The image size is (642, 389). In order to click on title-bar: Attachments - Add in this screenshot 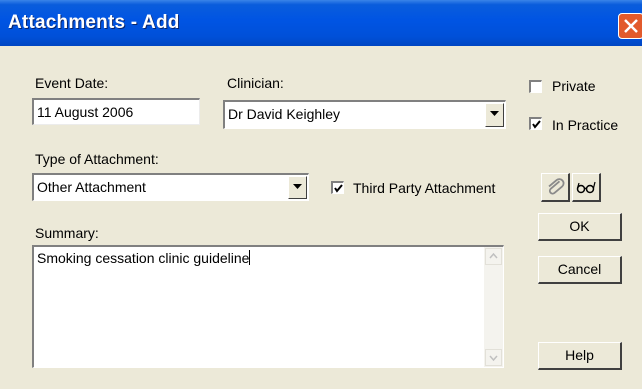, I will do `click(321, 23)`.